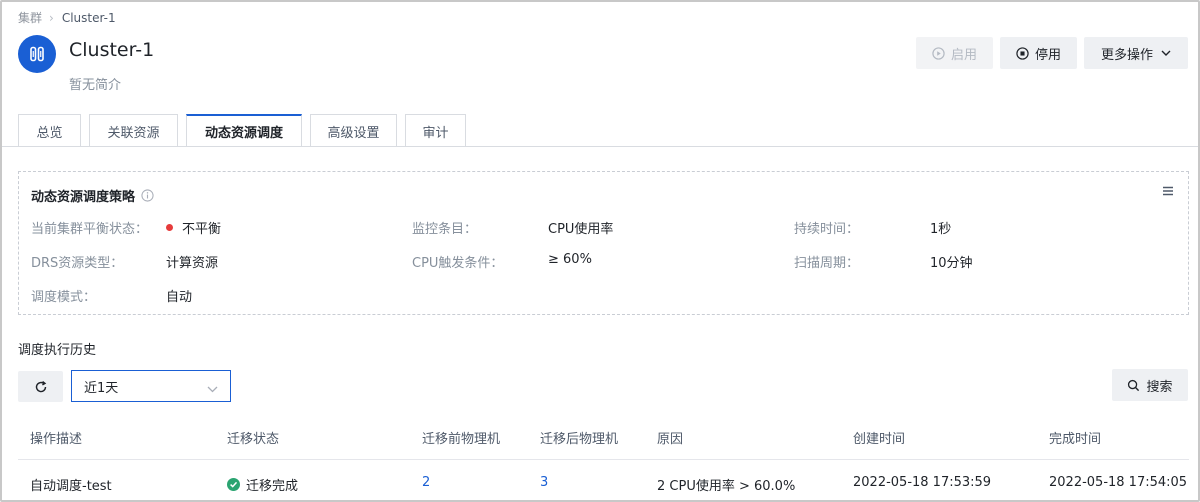 This screenshot has height=502, width=1200. I want to click on search-button-label: 搜索, so click(1159, 387).